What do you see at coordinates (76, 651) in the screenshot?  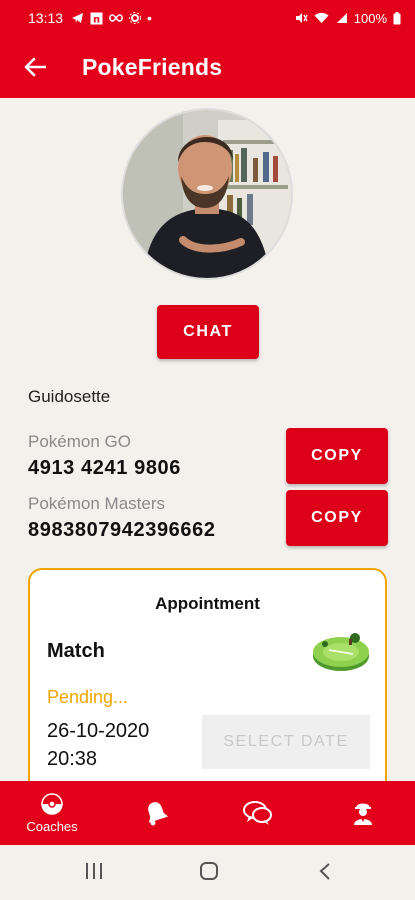 I see `appointment-type: Match` at bounding box center [76, 651].